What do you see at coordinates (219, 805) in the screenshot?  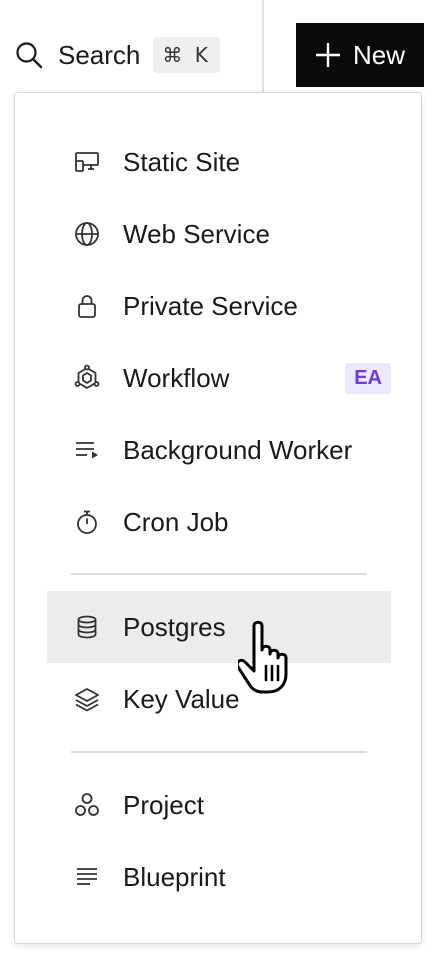 I see `menu-item-project: Project` at bounding box center [219, 805].